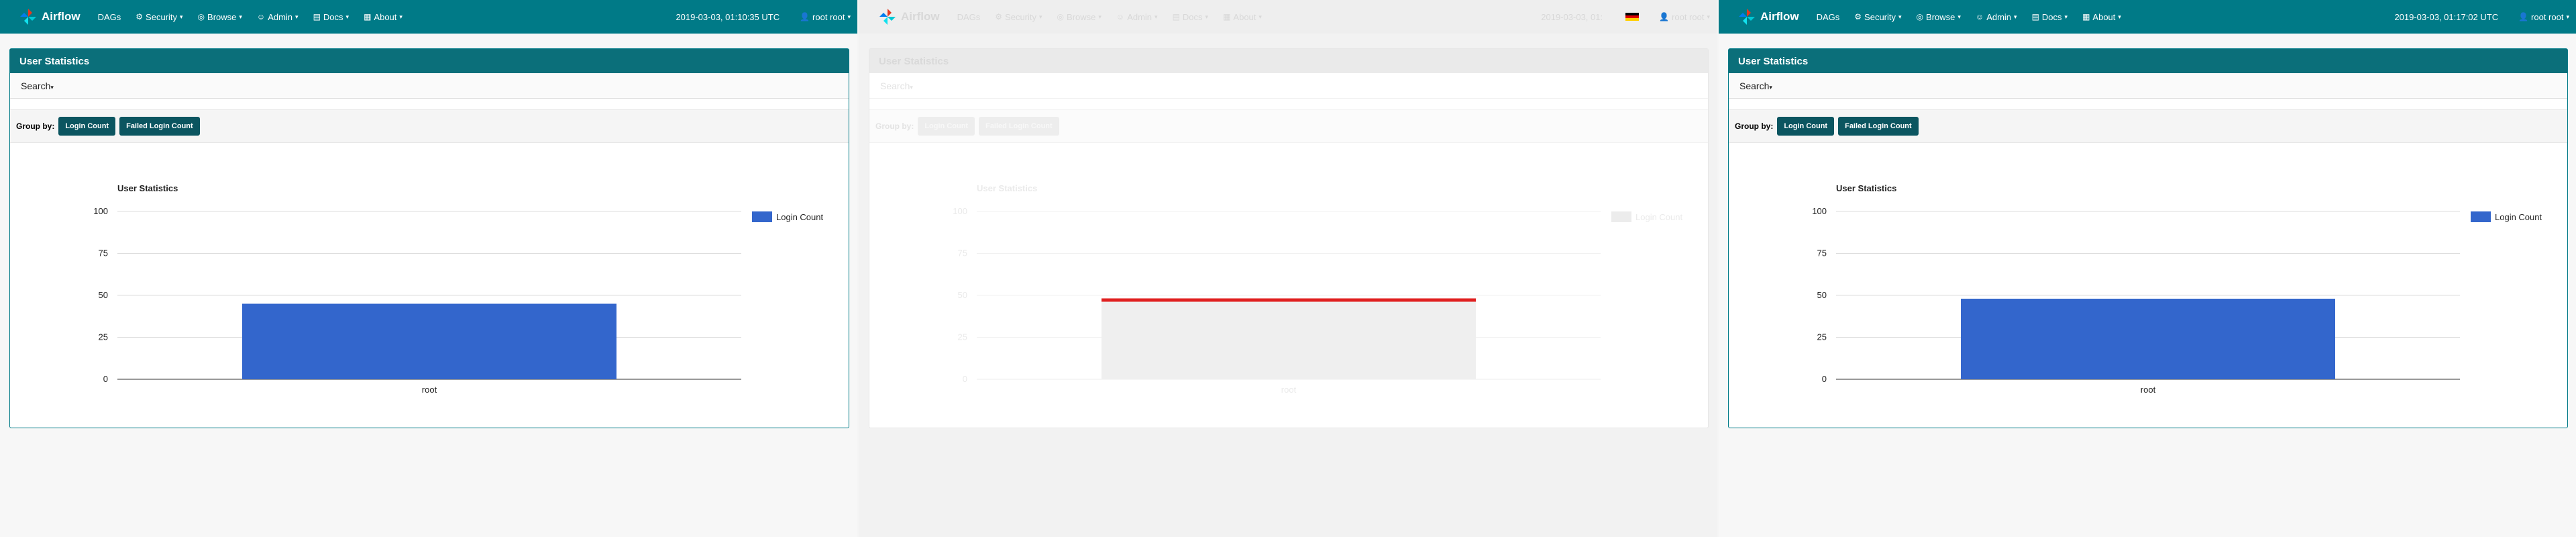  I want to click on x-category-label: root, so click(2148, 390).